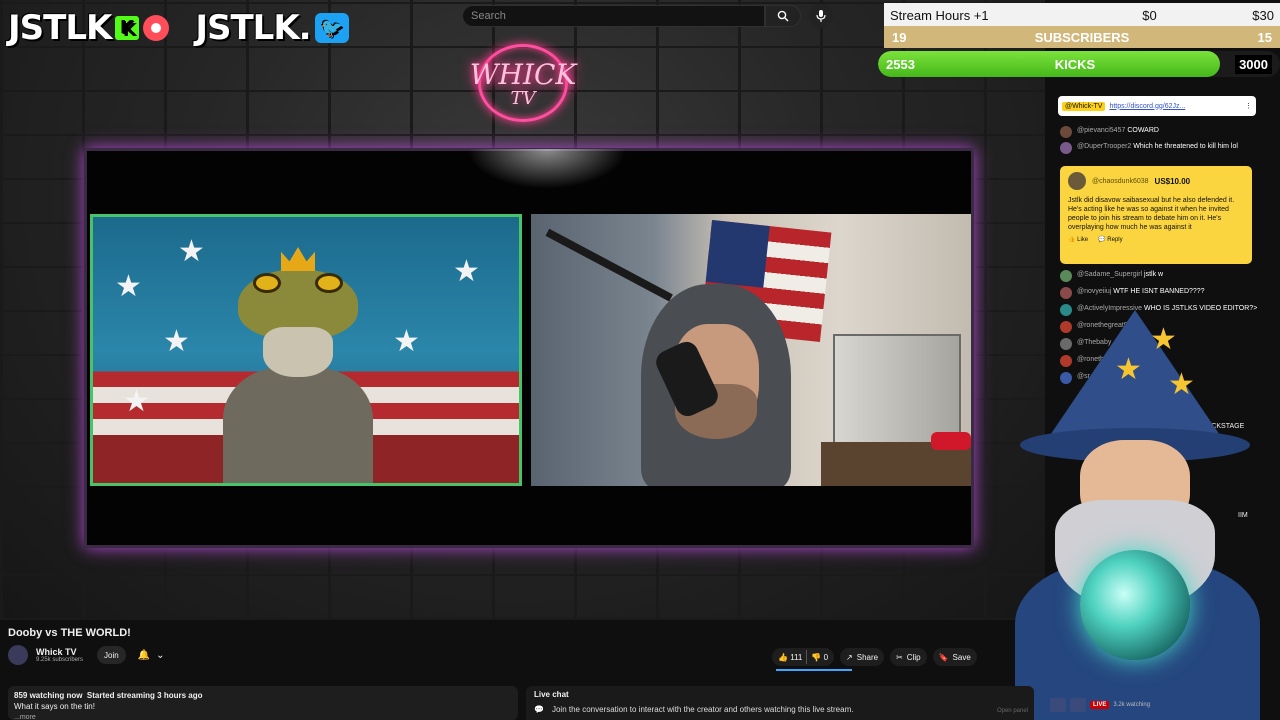  I want to click on live-badge: LIVE, so click(1100, 705).